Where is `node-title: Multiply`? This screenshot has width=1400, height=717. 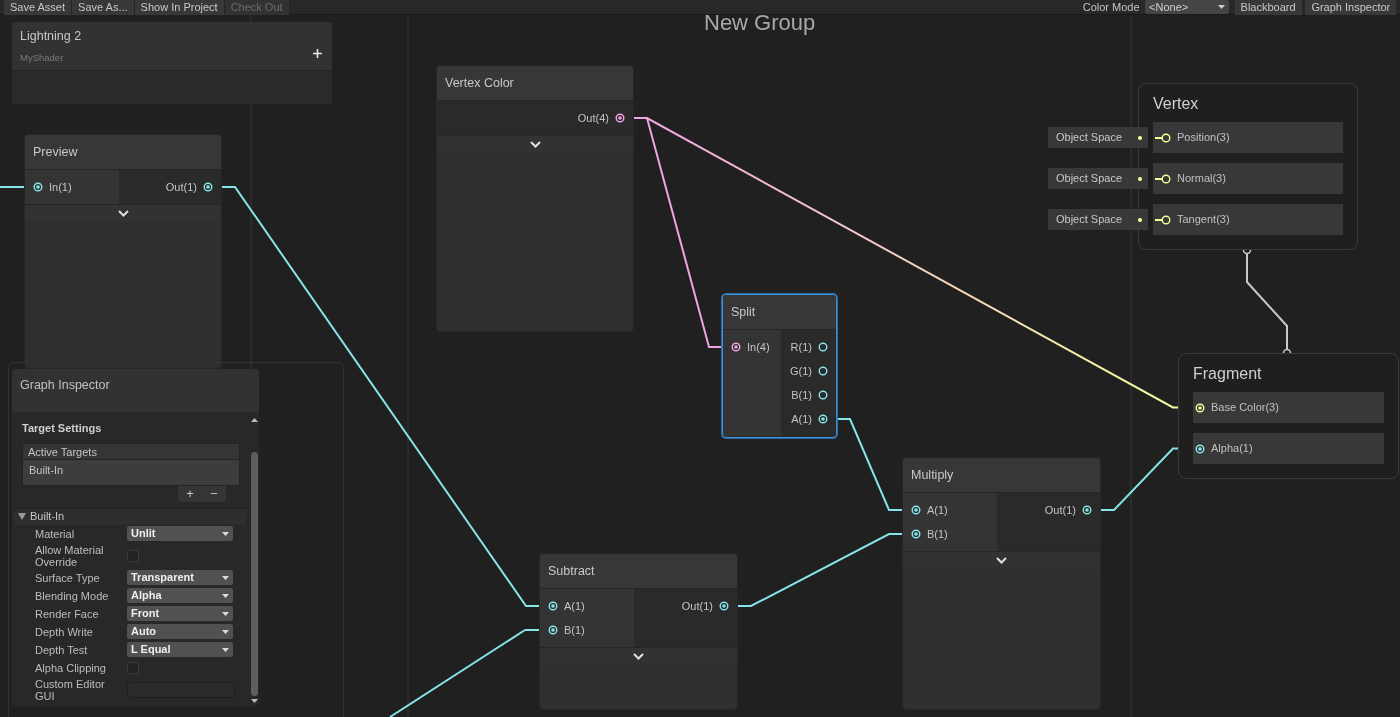 node-title: Multiply is located at coordinates (1001, 475).